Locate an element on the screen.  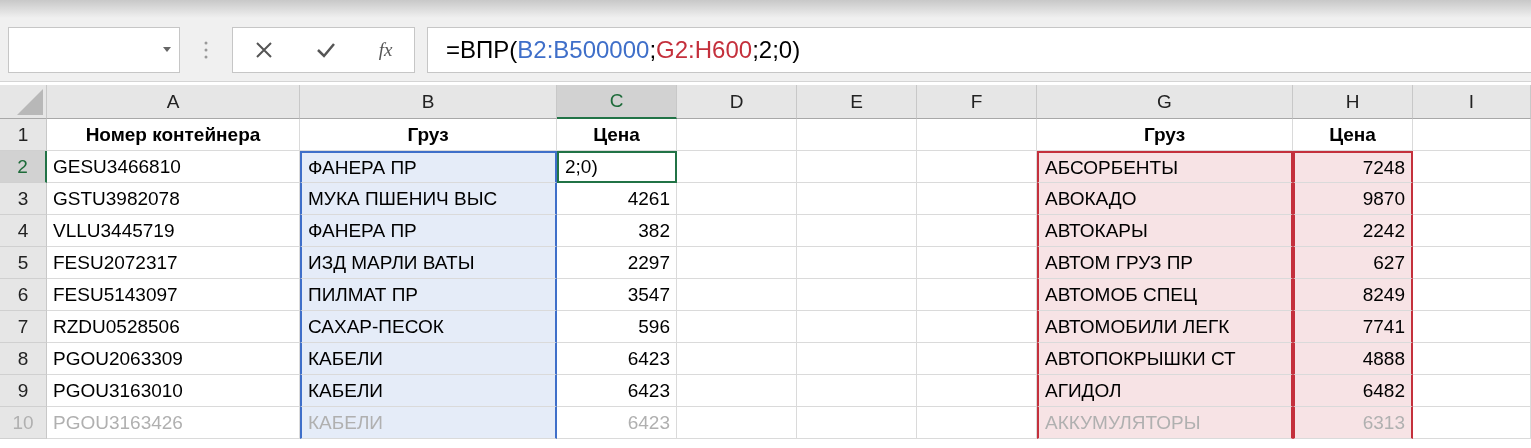
drag-handle-icon is located at coordinates (206, 49).